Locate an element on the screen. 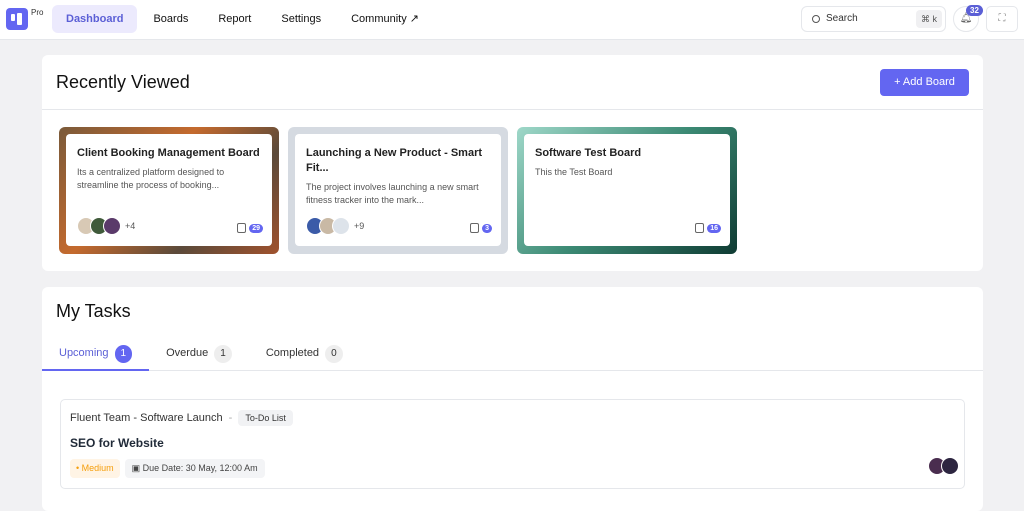  board-title: Client Booking Management Board is located at coordinates (168, 153).